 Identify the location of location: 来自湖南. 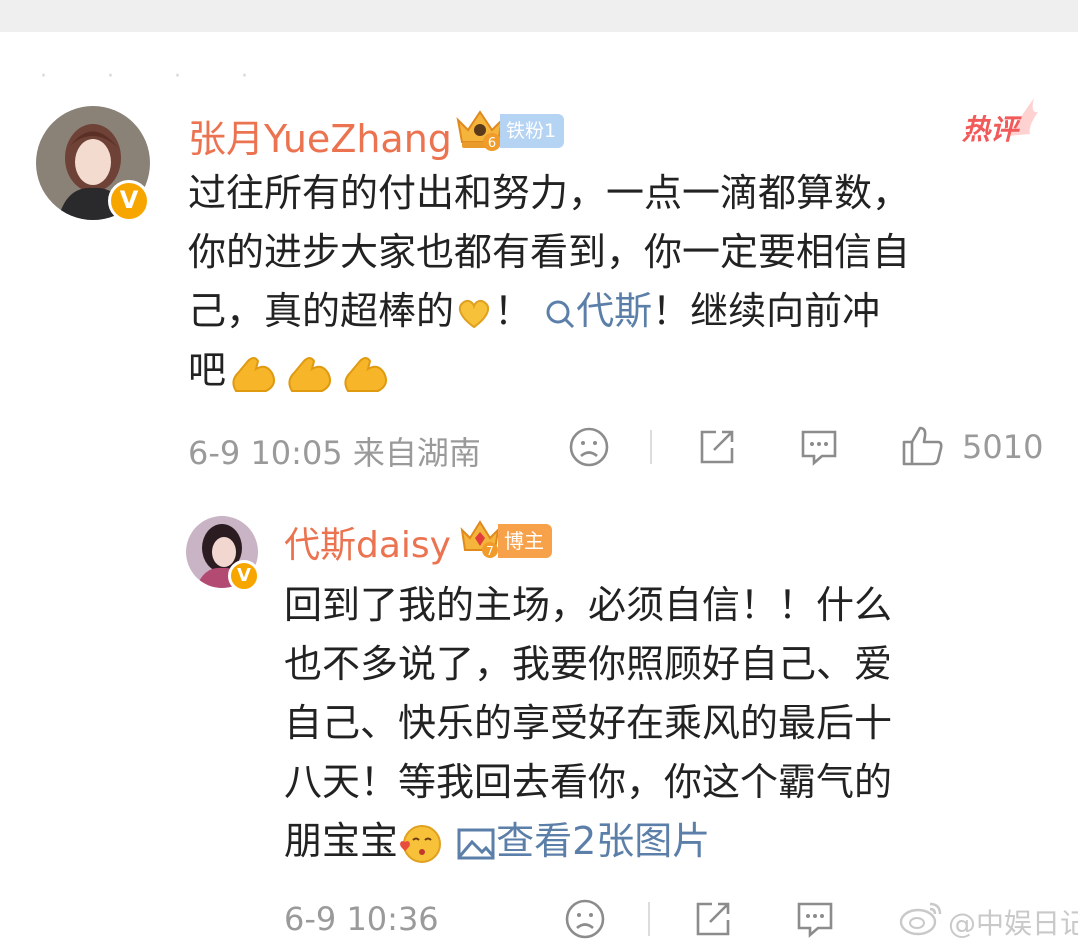
(416, 453).